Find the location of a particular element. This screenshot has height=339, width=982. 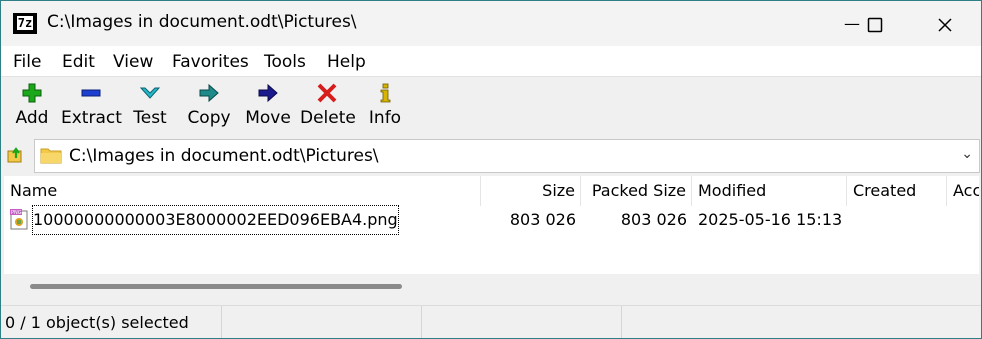

info-icon is located at coordinates (385, 93).